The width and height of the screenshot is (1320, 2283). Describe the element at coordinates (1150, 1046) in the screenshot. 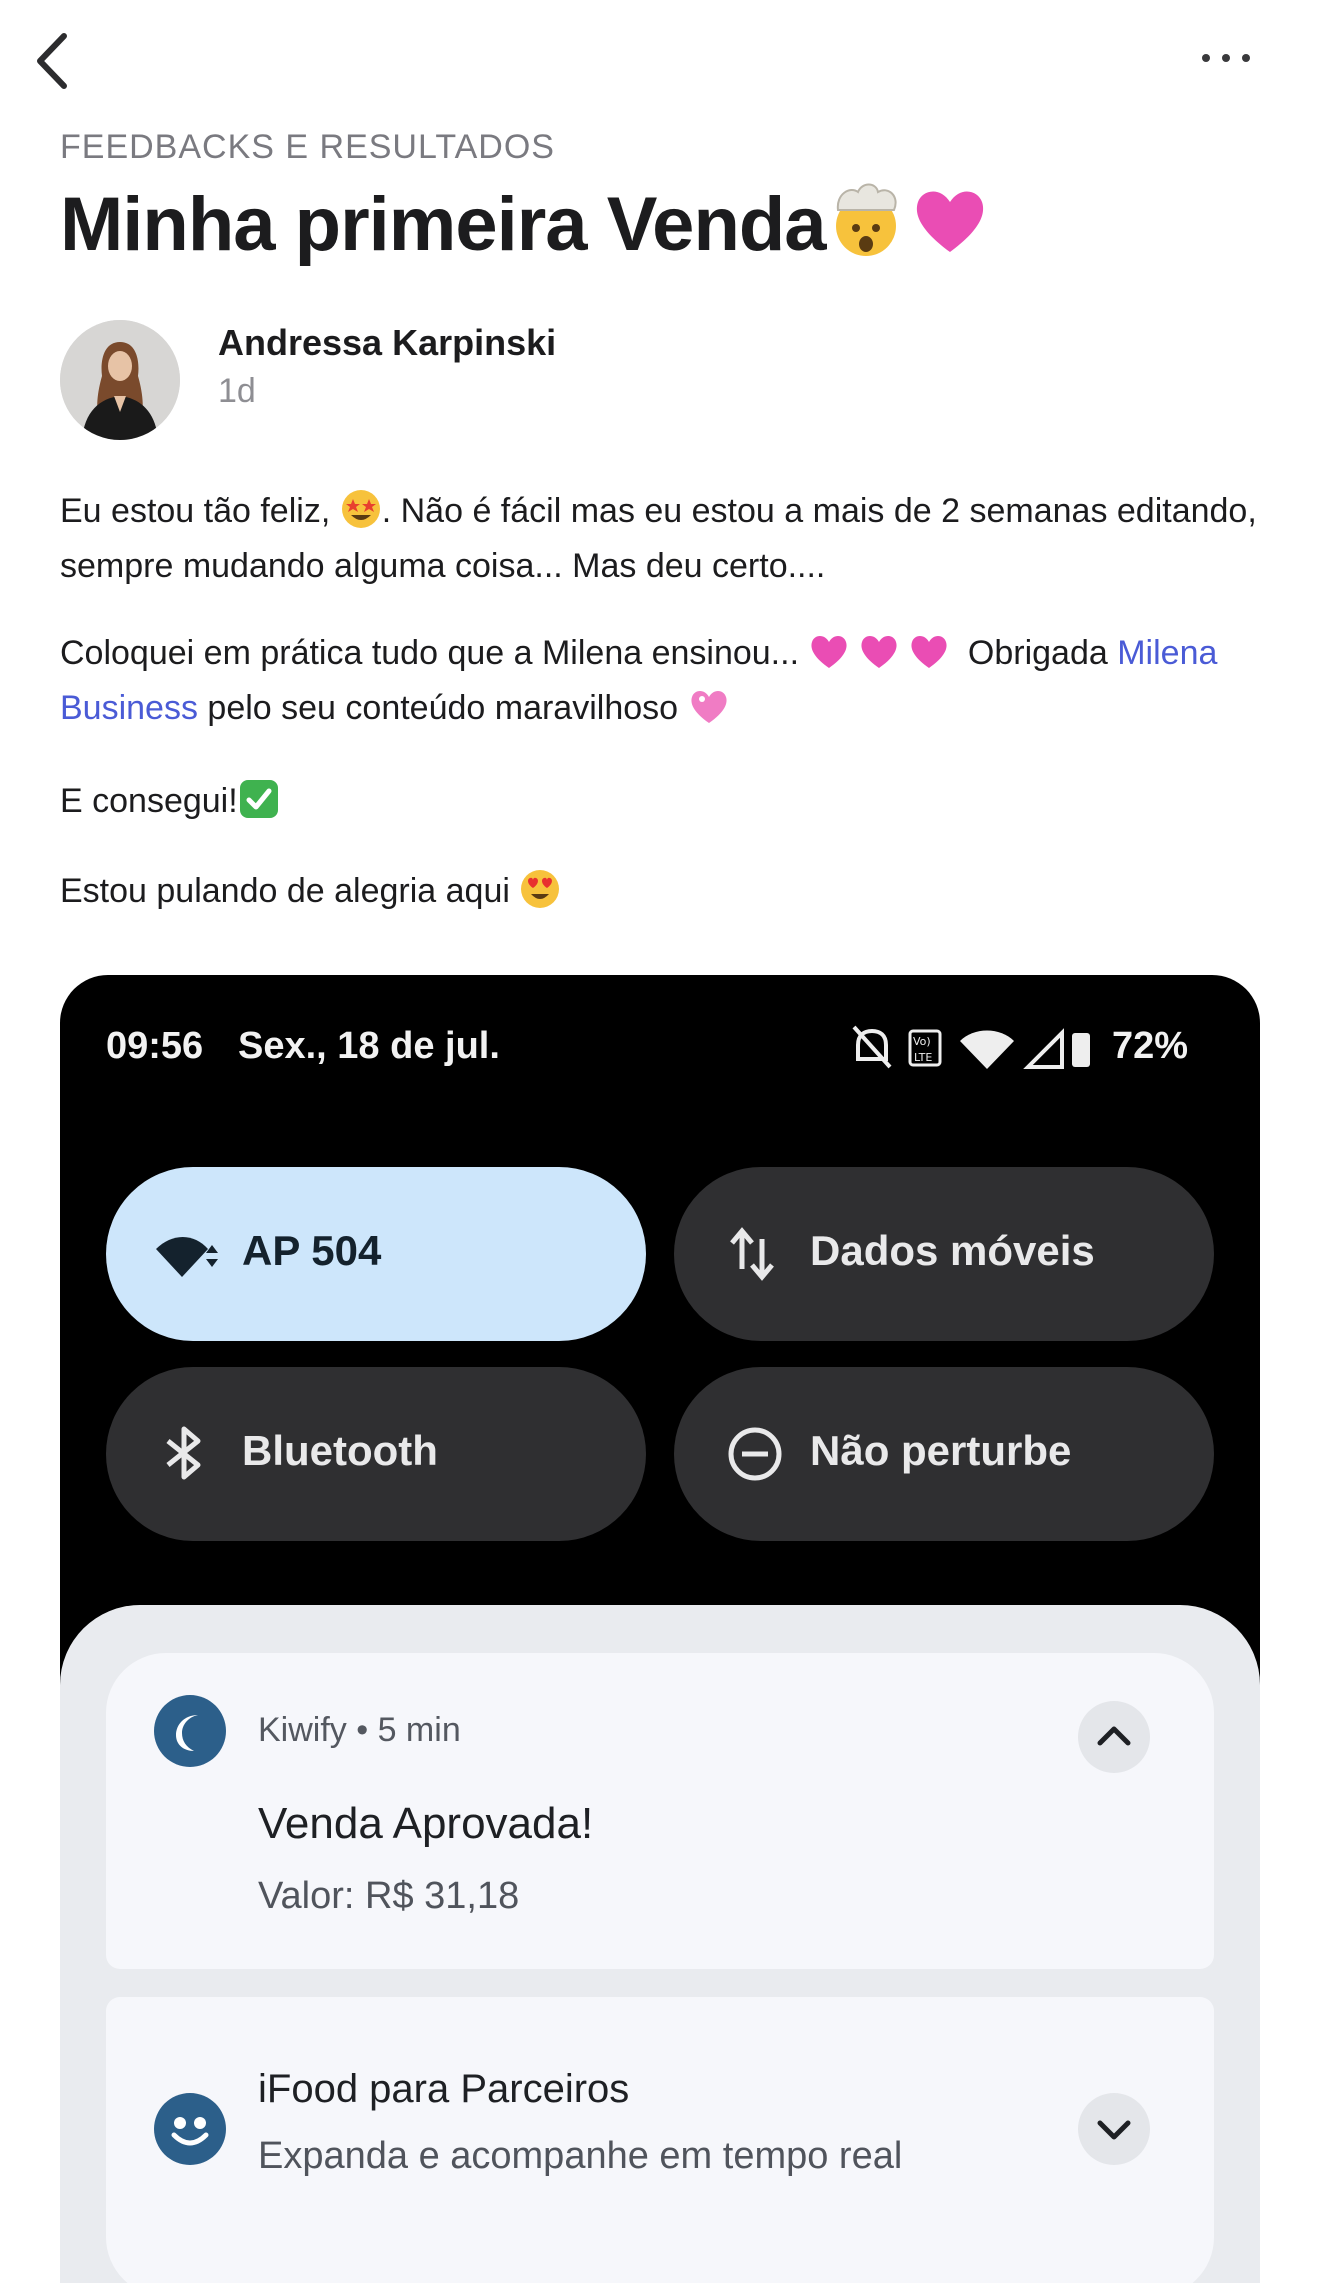

I see `battery-percent: 72%` at that location.